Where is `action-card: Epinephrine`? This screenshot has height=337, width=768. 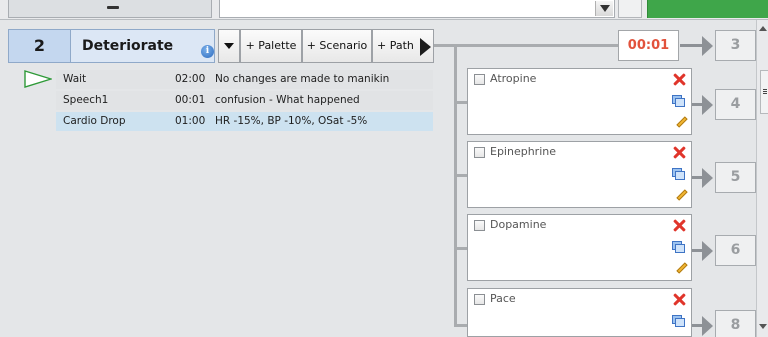
action-card: Epinephrine is located at coordinates (579, 174).